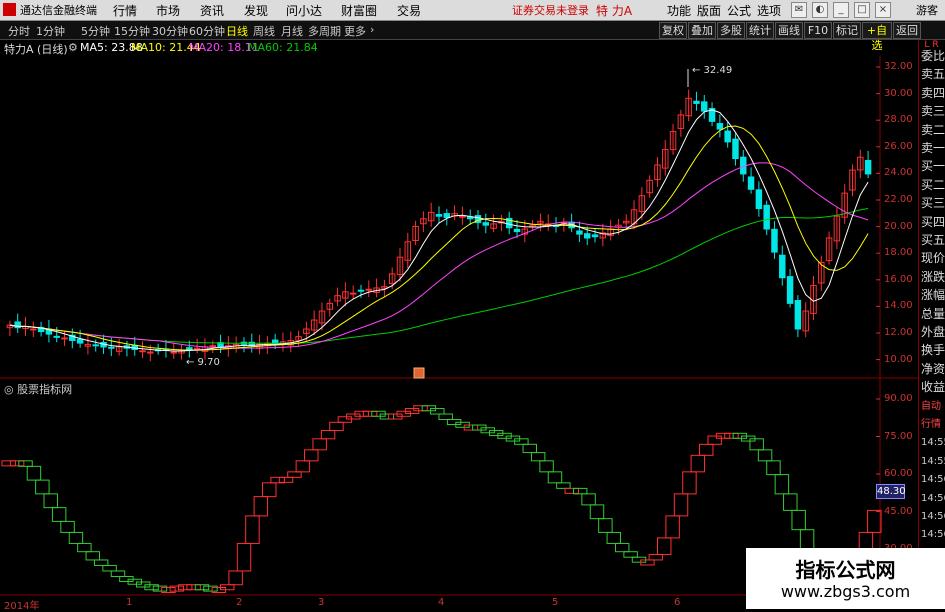 This screenshot has width=945, height=612. Describe the element at coordinates (898, 306) in the screenshot. I see `price-tick-label: 14.00` at that location.